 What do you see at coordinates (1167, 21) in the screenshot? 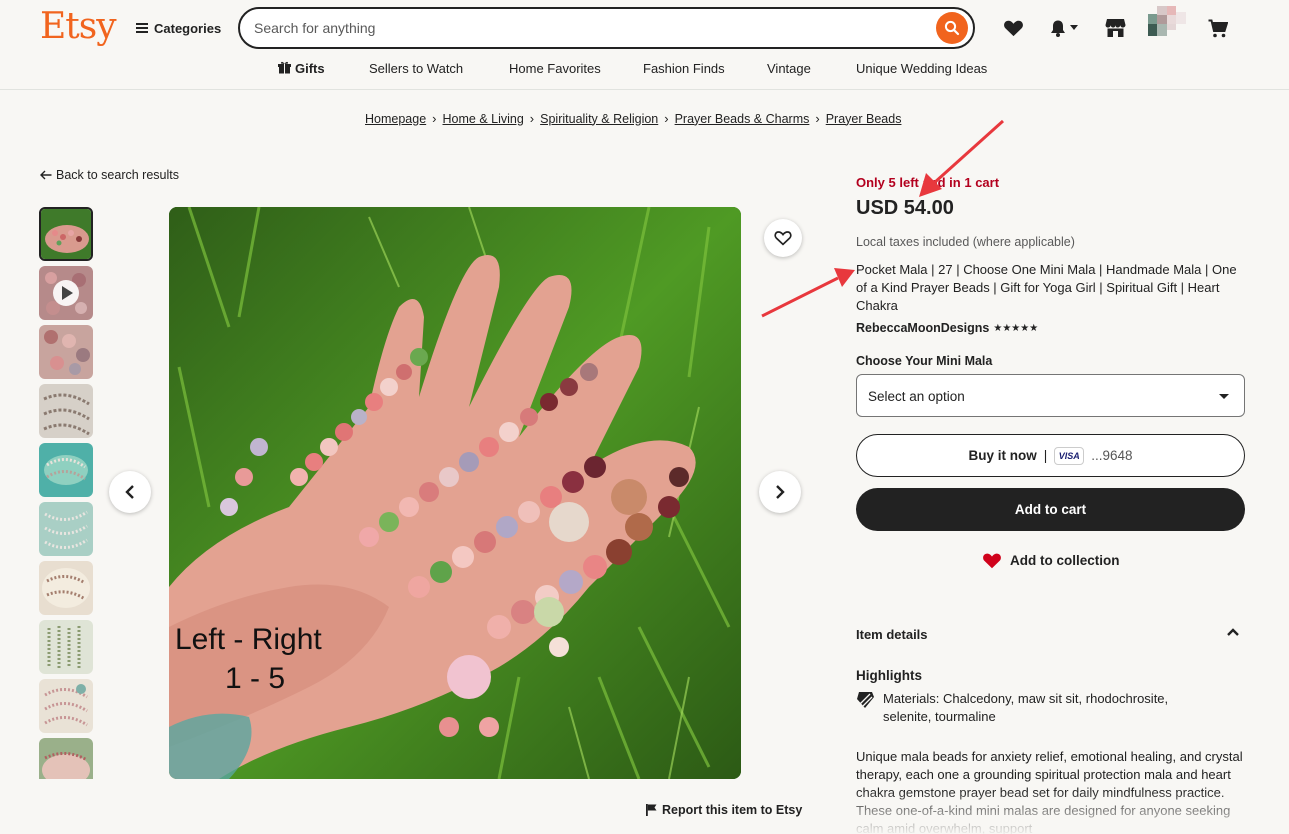
I see `avatar` at bounding box center [1167, 21].